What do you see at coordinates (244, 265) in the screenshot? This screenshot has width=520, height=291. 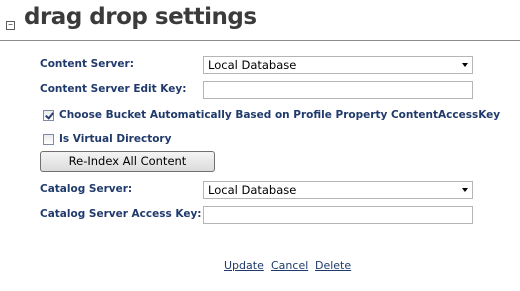 I see `update-link: Update` at bounding box center [244, 265].